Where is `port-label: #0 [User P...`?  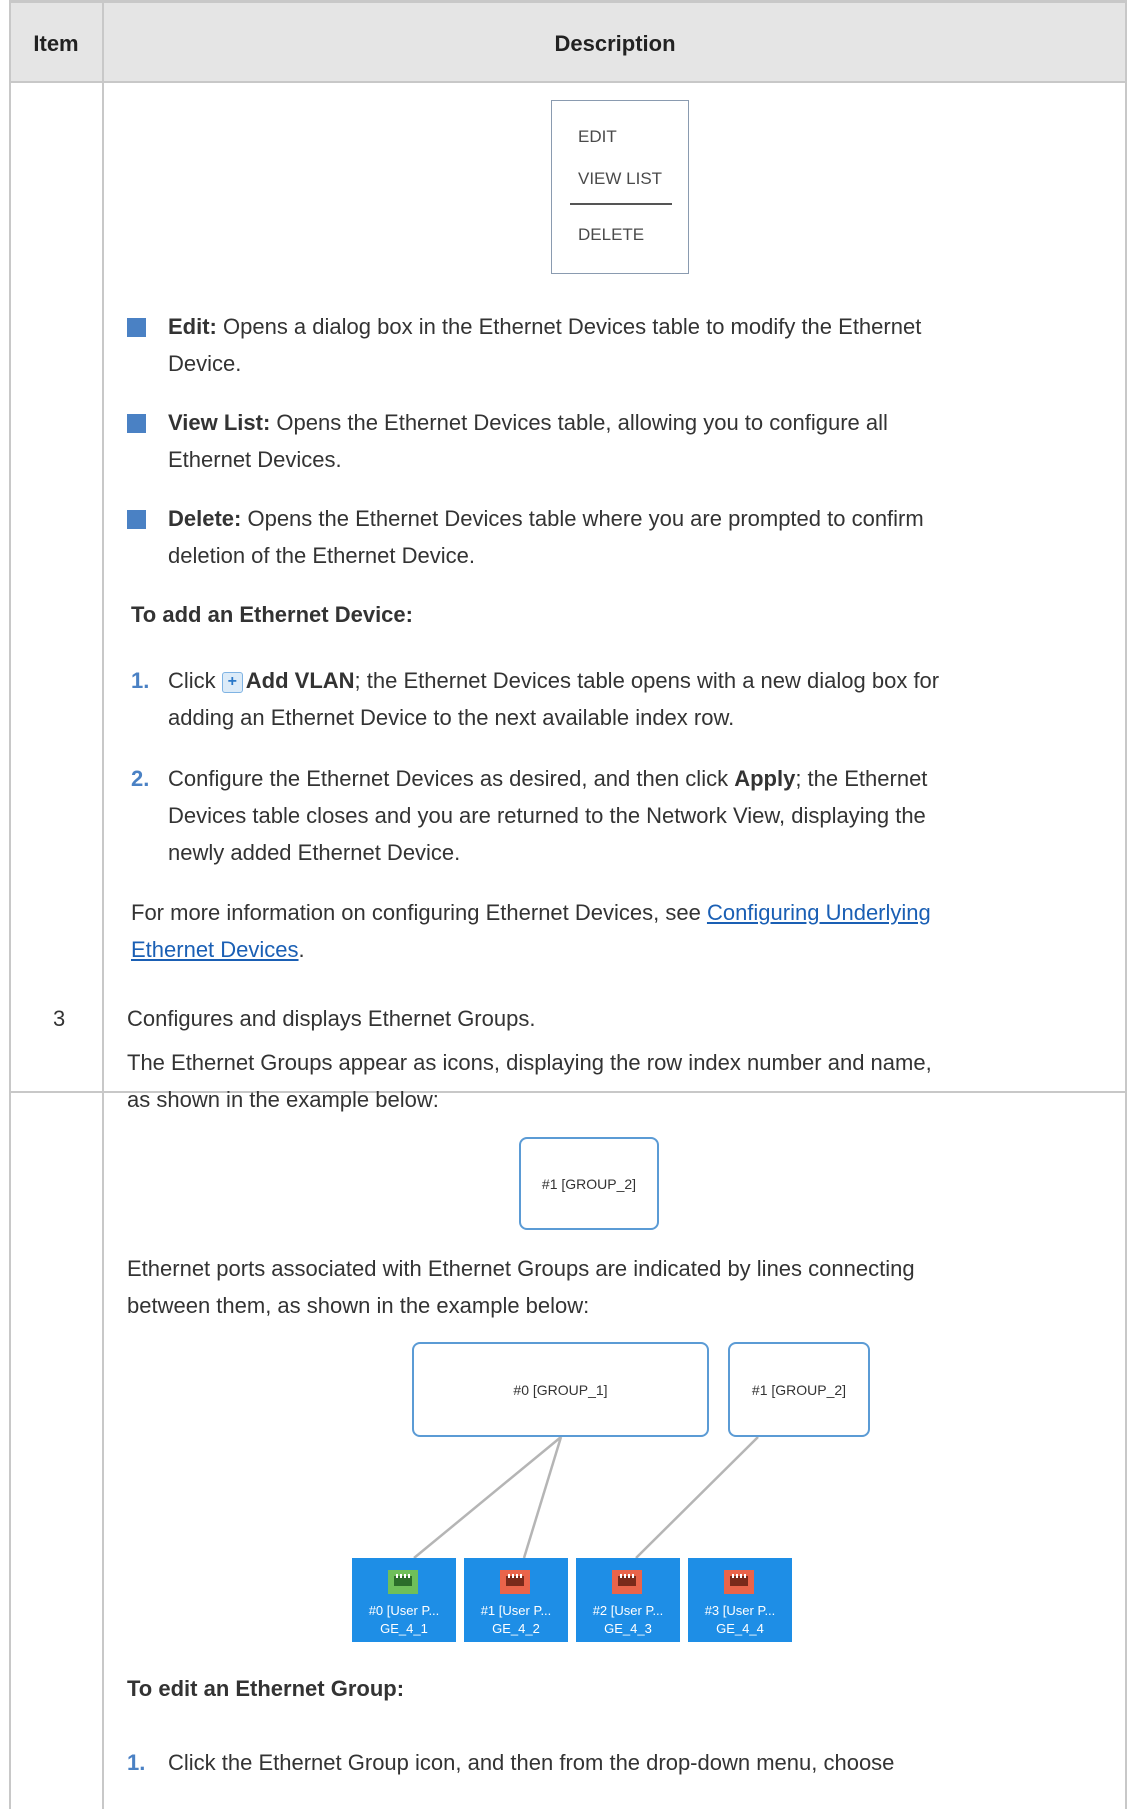 port-label: #0 [User P... is located at coordinates (404, 1610).